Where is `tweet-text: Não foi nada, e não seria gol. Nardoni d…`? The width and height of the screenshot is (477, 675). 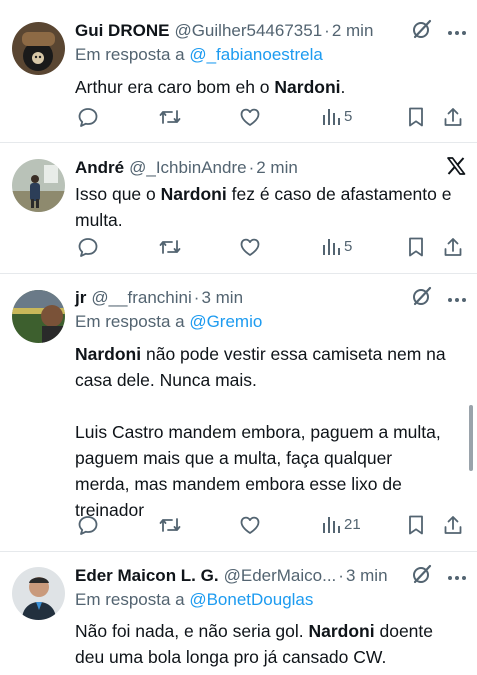 tweet-text: Não foi nada, e não seria gol. Nardoni d… is located at coordinates (272, 644).